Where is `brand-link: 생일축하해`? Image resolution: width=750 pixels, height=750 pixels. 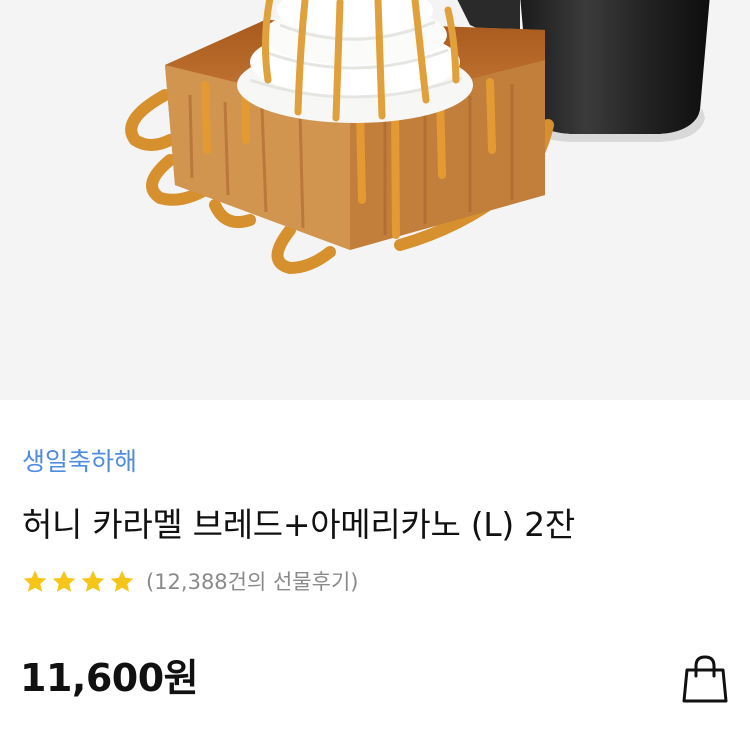
brand-link: 생일축하해 is located at coordinates (79, 462).